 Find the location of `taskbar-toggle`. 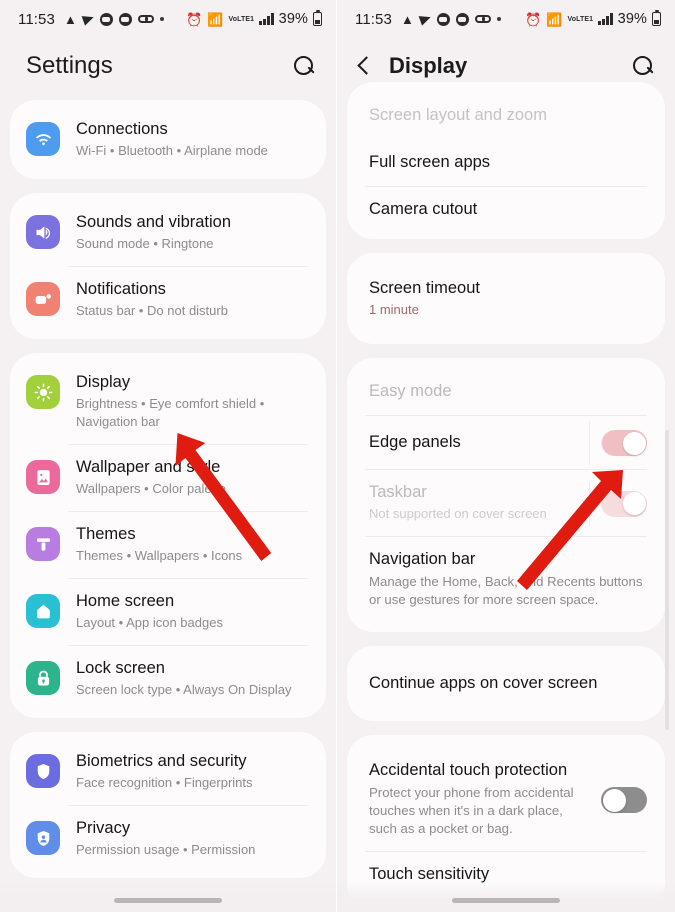

taskbar-toggle is located at coordinates (618, 503).